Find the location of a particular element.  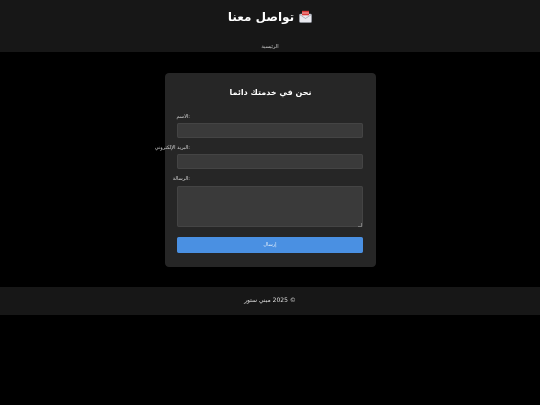

main-nav: الرئيسية is located at coordinates (270, 42).